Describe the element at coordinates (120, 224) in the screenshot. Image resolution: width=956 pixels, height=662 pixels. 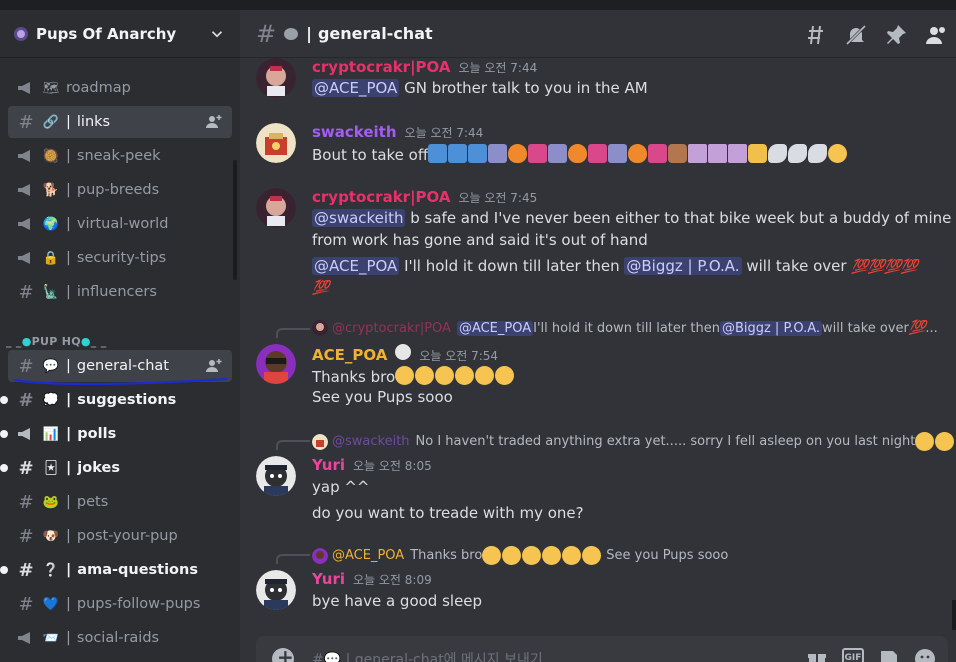
I see `channel-virtual-world: 🌍 | virtual-world` at that location.